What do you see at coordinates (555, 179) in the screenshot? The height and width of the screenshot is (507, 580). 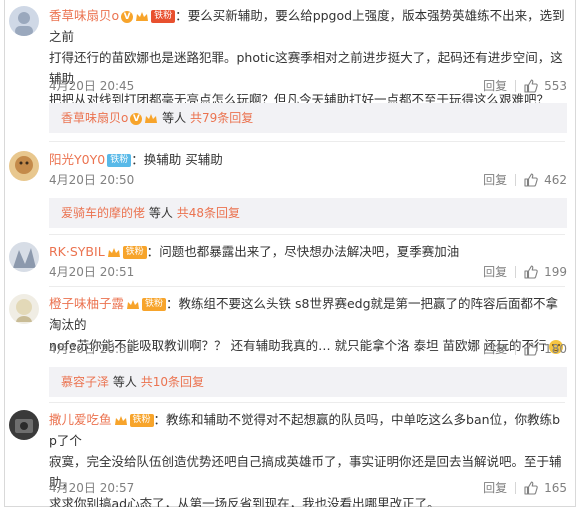 I see `like-count: 462` at bounding box center [555, 179].